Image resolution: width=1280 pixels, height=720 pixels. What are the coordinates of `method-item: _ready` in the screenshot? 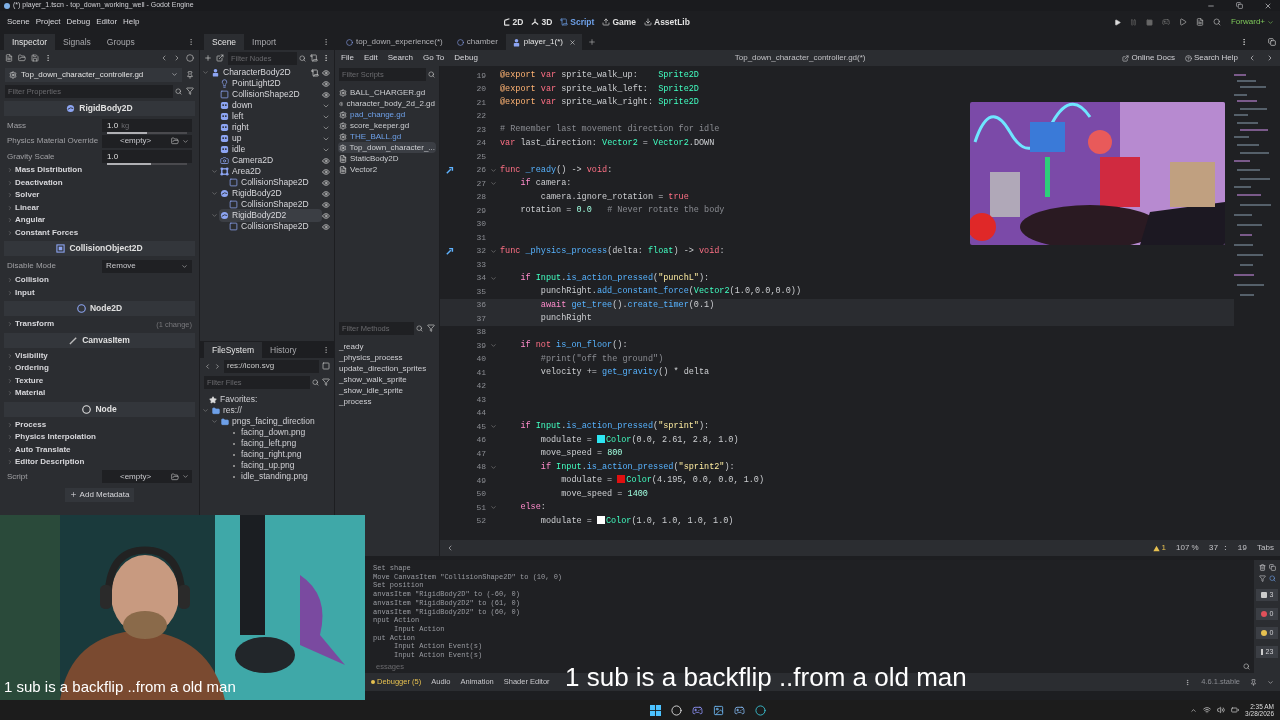 It's located at (387, 346).